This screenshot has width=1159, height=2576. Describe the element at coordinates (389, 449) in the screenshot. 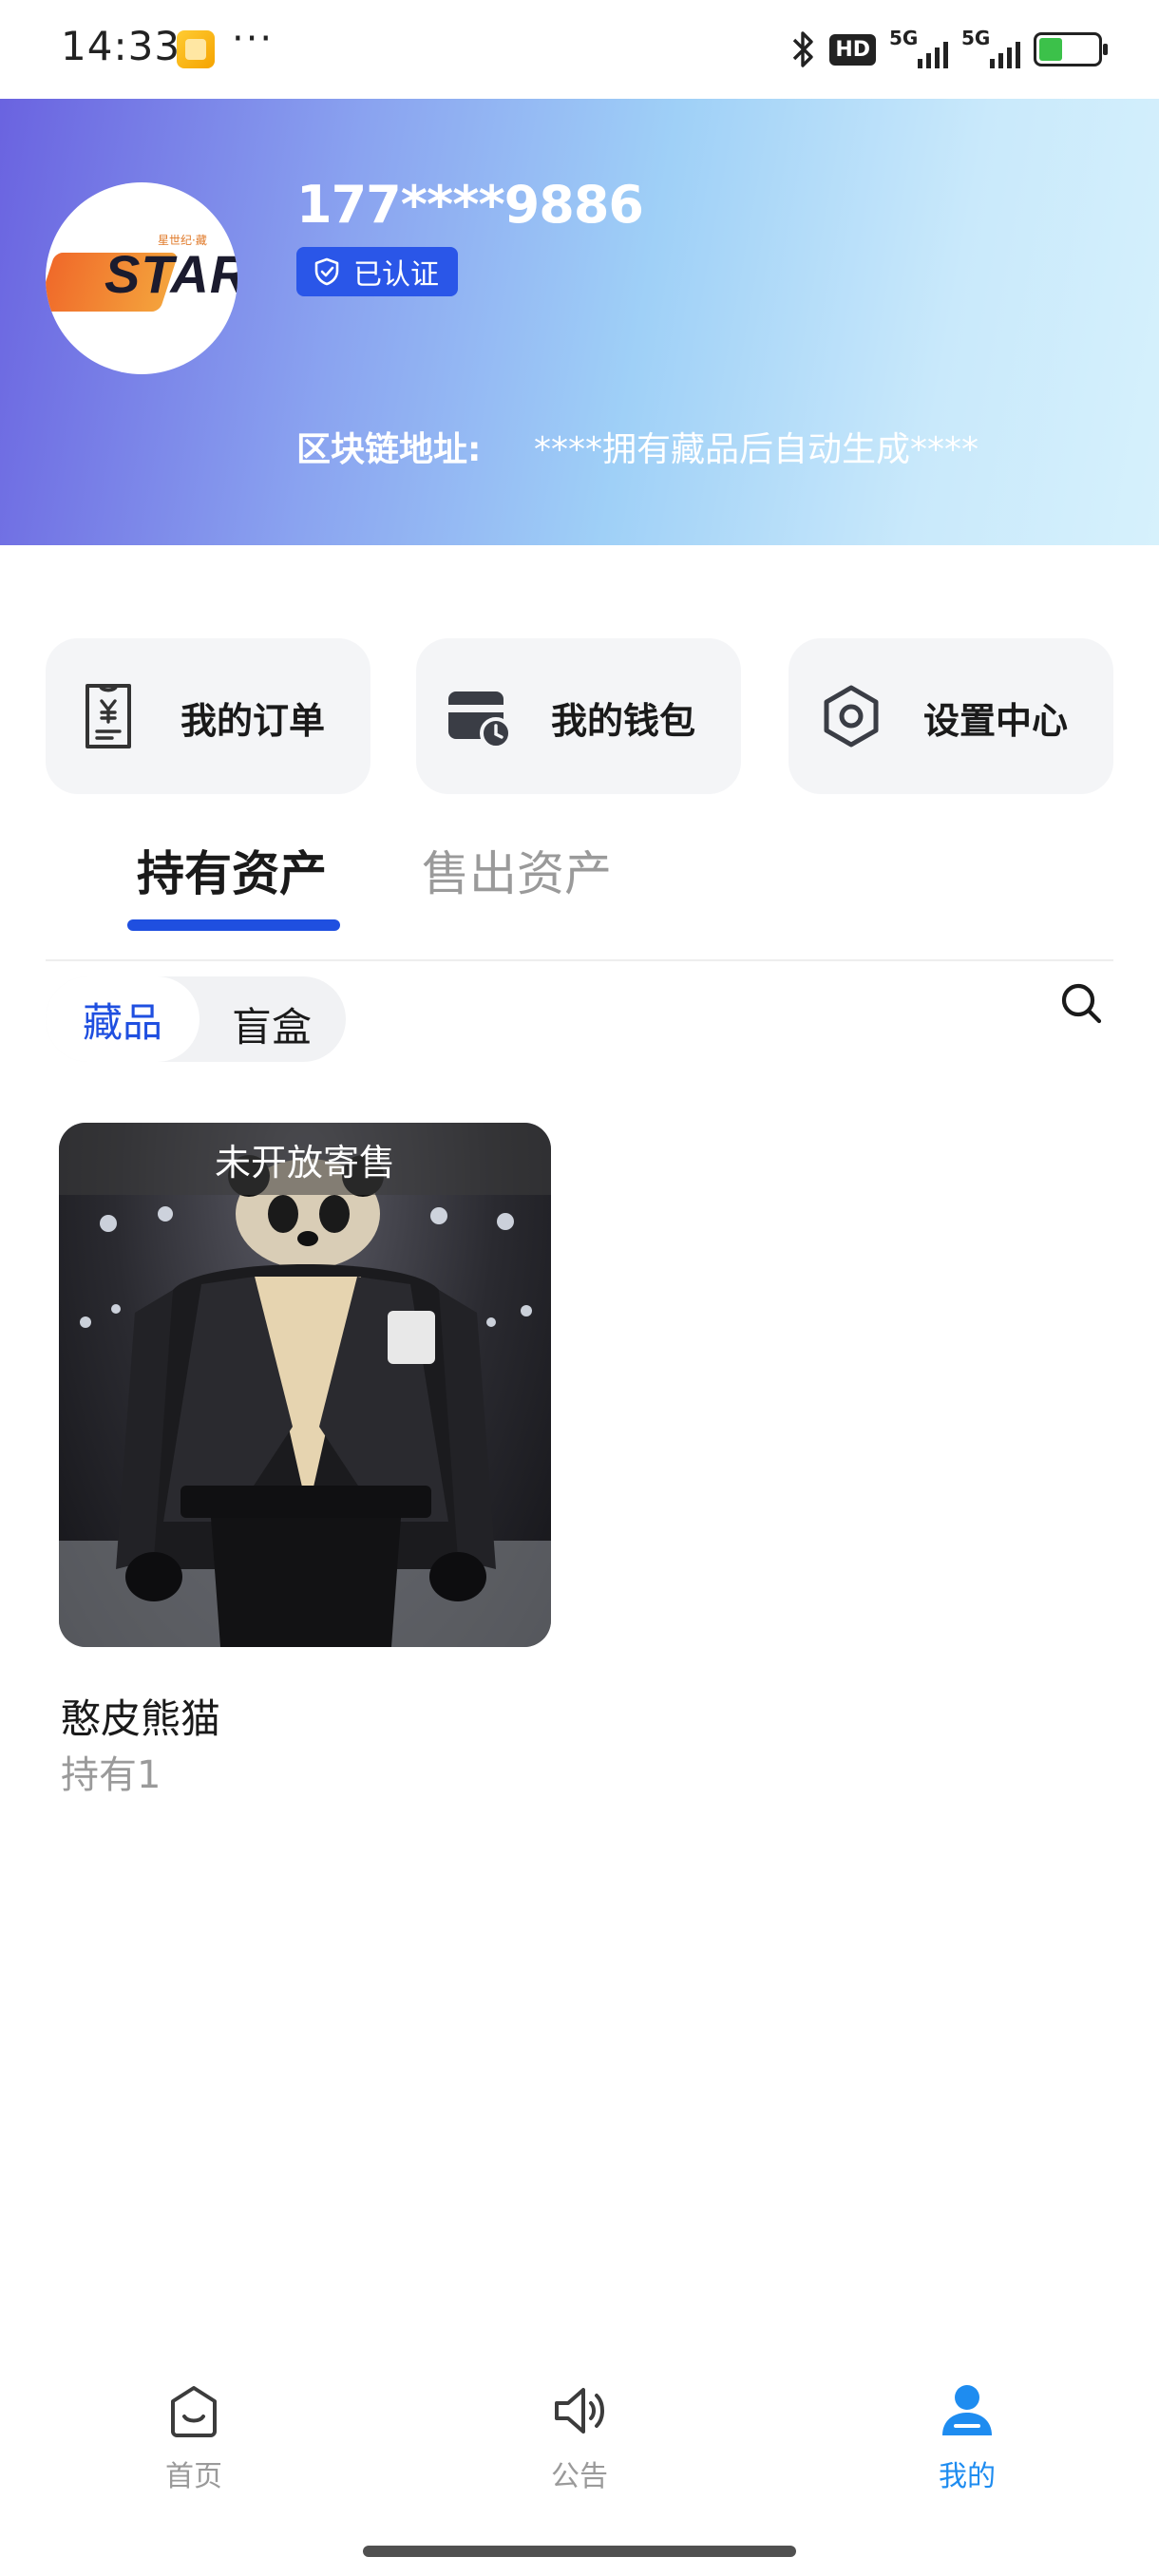

I see `chain-address-label: 区块链地址:` at that location.